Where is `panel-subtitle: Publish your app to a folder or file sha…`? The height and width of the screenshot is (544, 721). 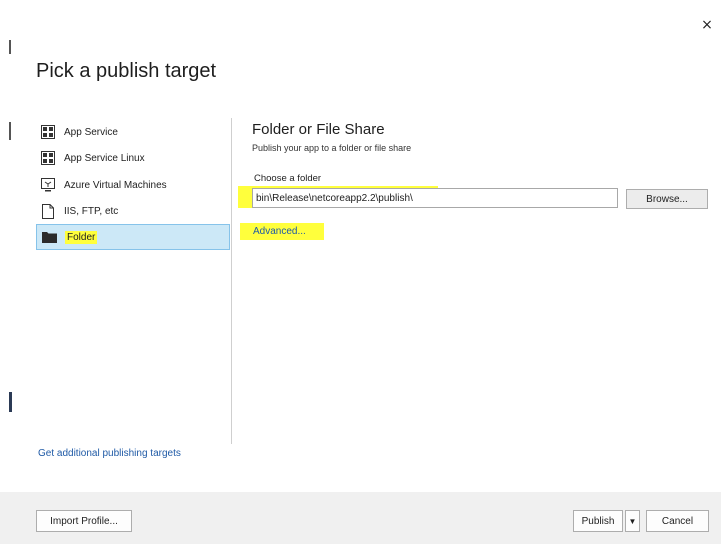
panel-subtitle: Publish your app to a folder or file sha… is located at coordinates (332, 148).